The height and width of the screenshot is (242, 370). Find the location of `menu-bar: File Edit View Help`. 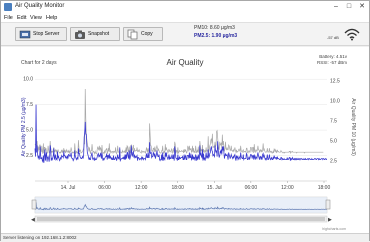

menu-bar: File Edit View Help is located at coordinates (185, 18).